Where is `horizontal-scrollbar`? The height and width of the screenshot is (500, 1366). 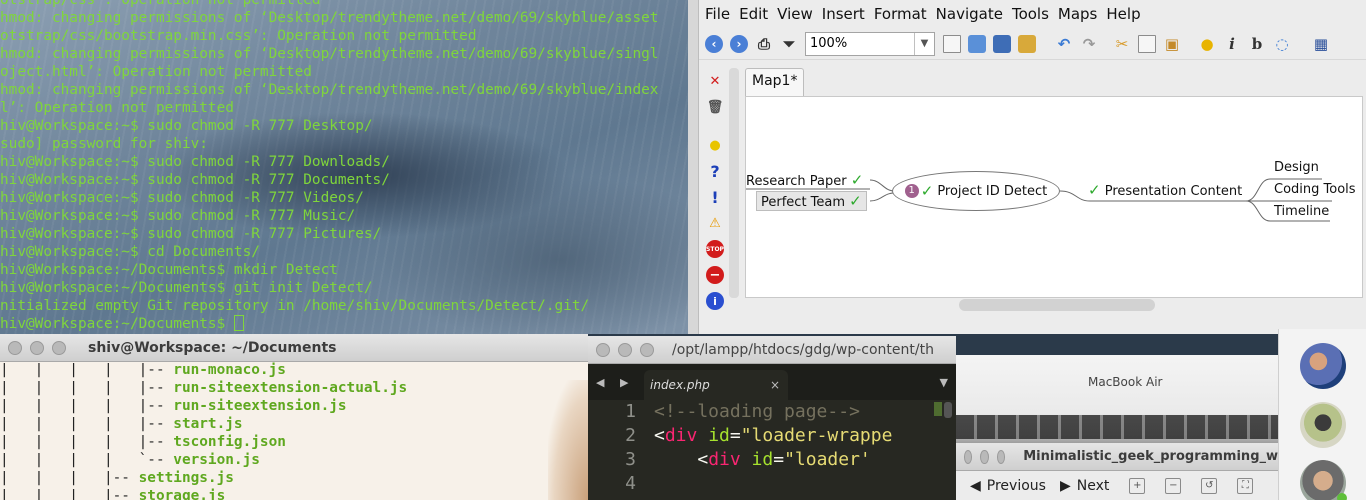
horizontal-scrollbar is located at coordinates (1057, 305).